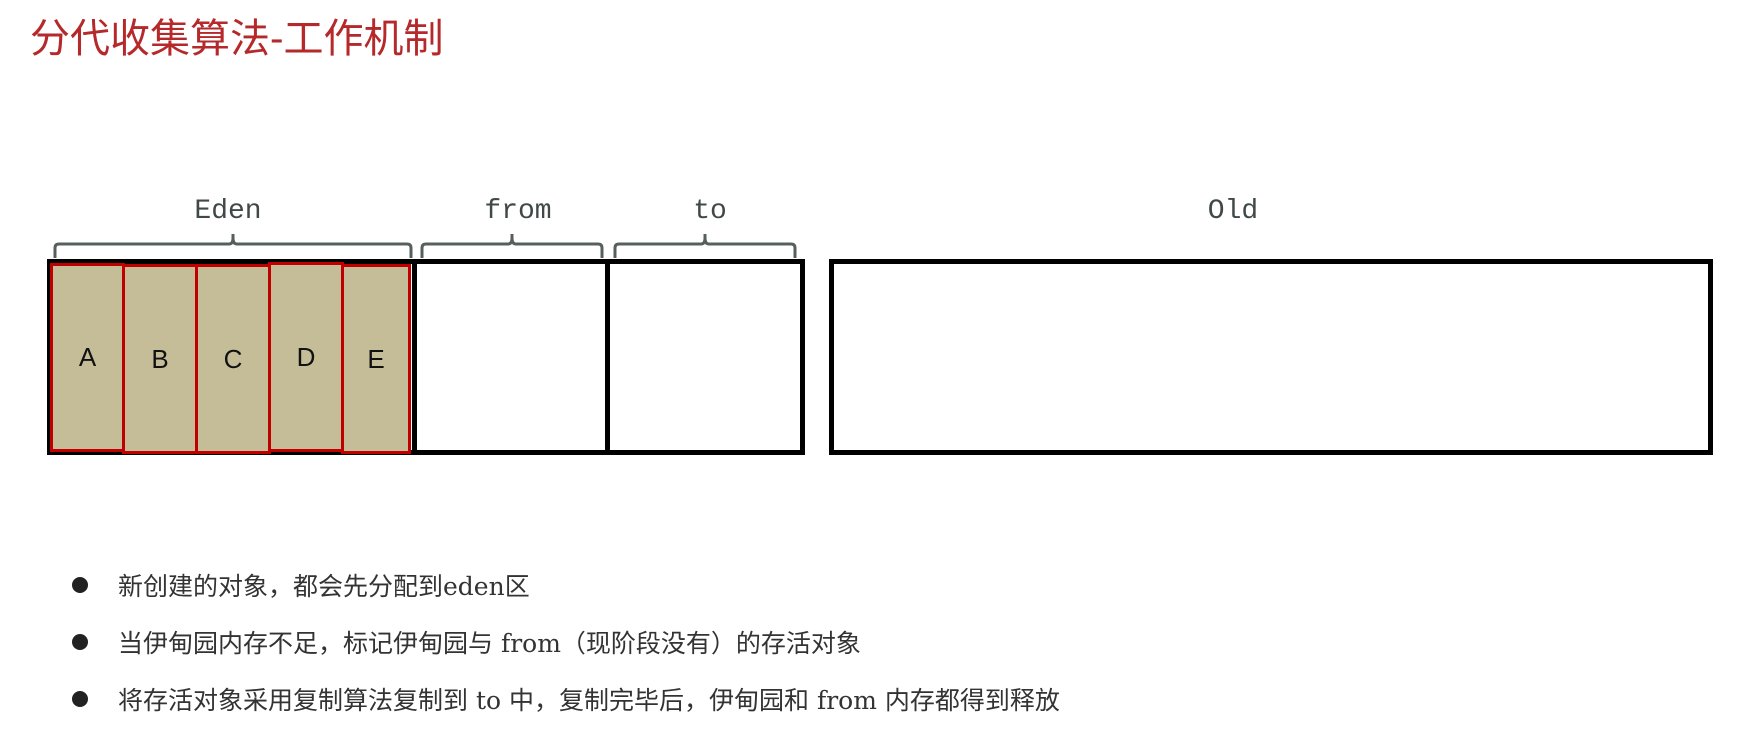 Image resolution: width=1740 pixels, height=735 pixels. I want to click on to-label: to, so click(710, 211).